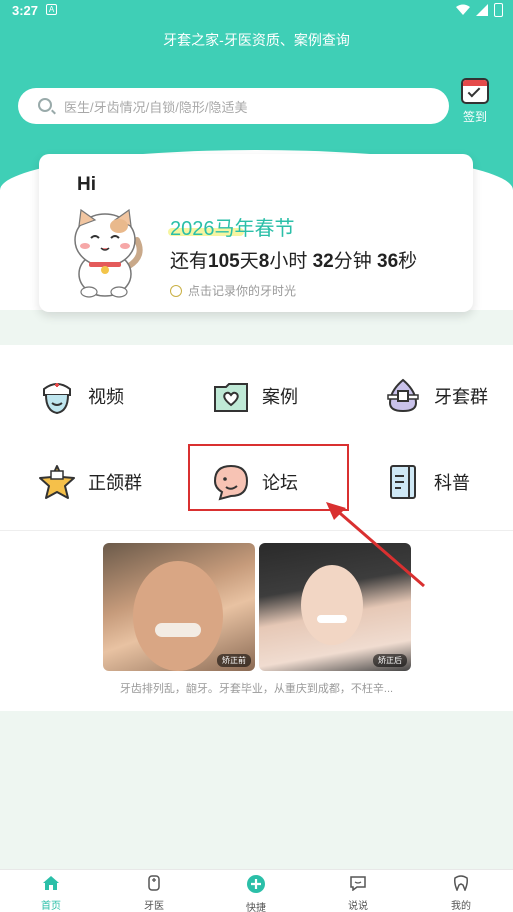 This screenshot has width=513, height=912. I want to click on greeting: Hi, so click(86, 184).